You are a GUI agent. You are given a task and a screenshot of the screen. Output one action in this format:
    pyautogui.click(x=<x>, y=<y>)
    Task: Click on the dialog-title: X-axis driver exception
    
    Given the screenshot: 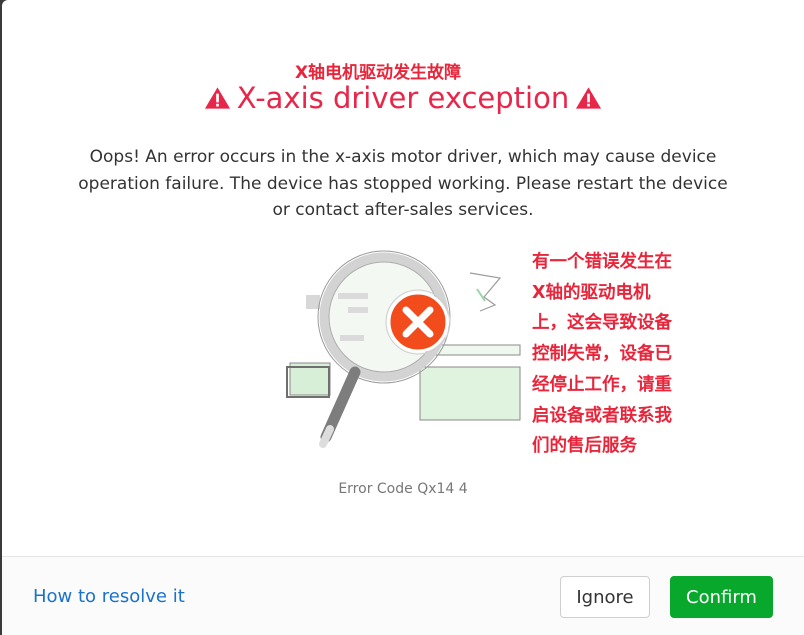 What is the action you would take?
    pyautogui.click(x=403, y=98)
    